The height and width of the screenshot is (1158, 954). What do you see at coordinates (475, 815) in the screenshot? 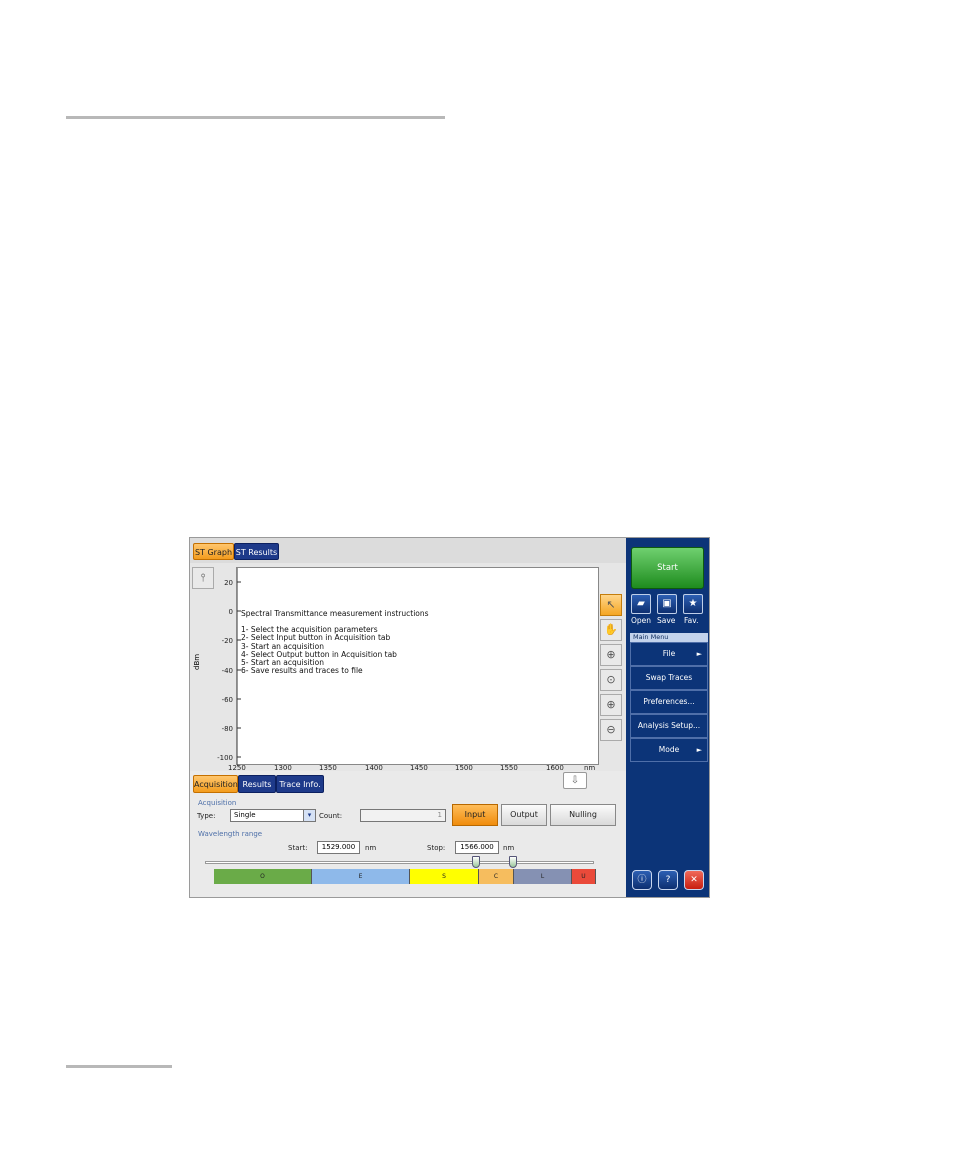
I see `input-button: Input` at bounding box center [475, 815].